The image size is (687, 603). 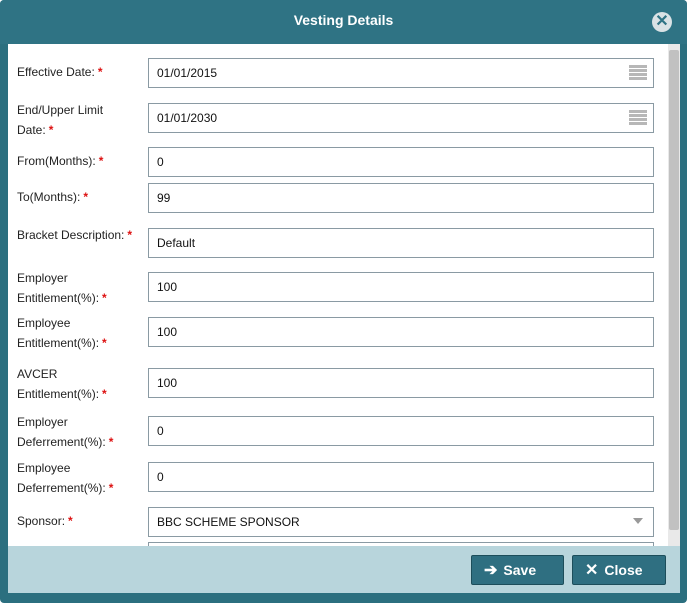 What do you see at coordinates (401, 477) in the screenshot?
I see `employee-deferrement-field: 0` at bounding box center [401, 477].